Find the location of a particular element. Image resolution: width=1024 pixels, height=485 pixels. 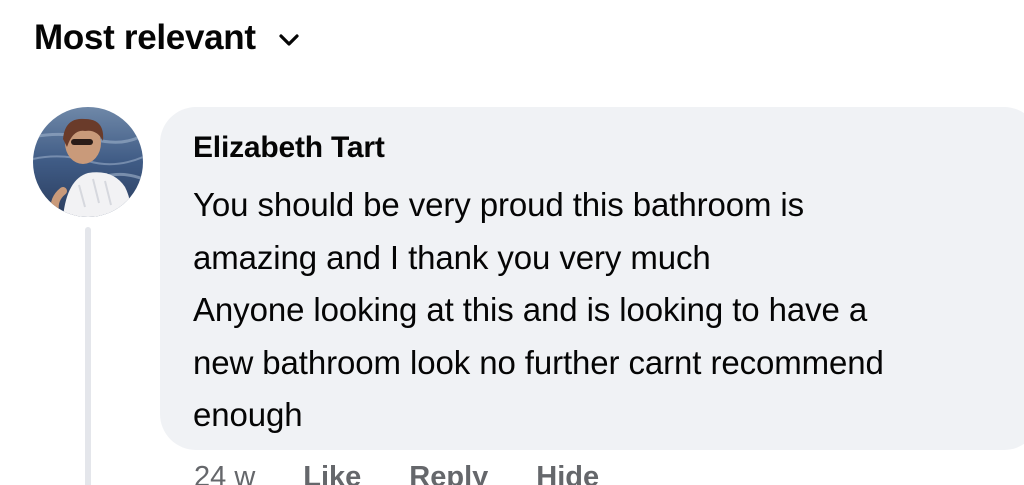

comment-text-line: amazing and I thank you very much is located at coordinates (452, 257).